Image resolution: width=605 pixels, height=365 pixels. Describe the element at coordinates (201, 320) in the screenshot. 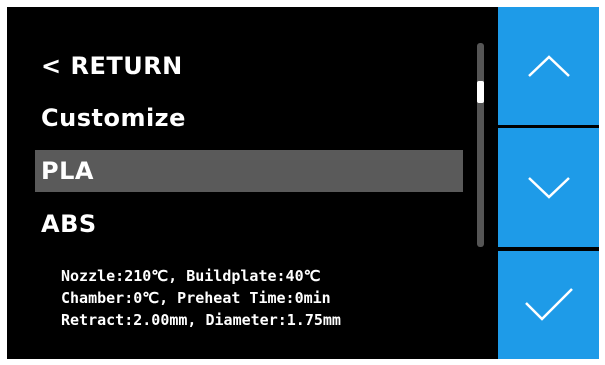

I see `info-line-retract-diameter: Retract:2.00mm, Diameter:1.75mm` at that location.